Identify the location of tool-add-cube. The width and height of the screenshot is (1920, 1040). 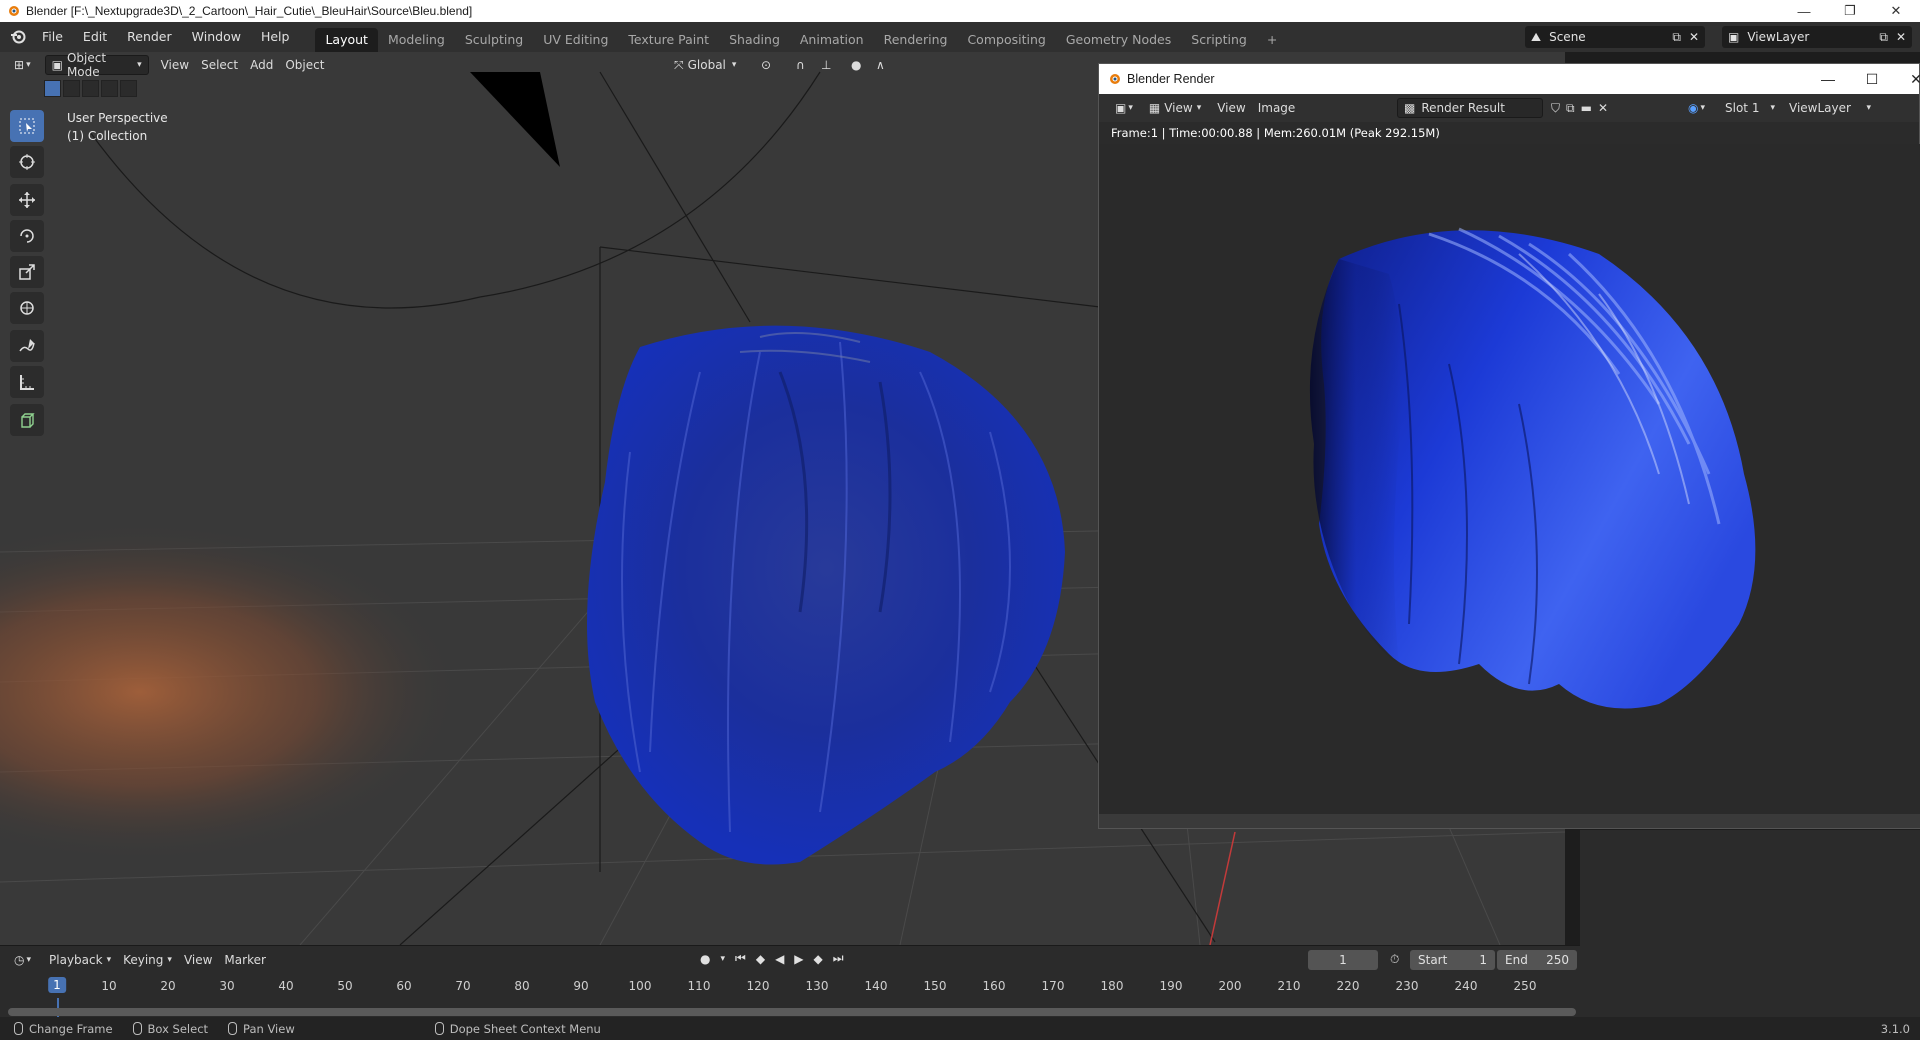
(27, 420).